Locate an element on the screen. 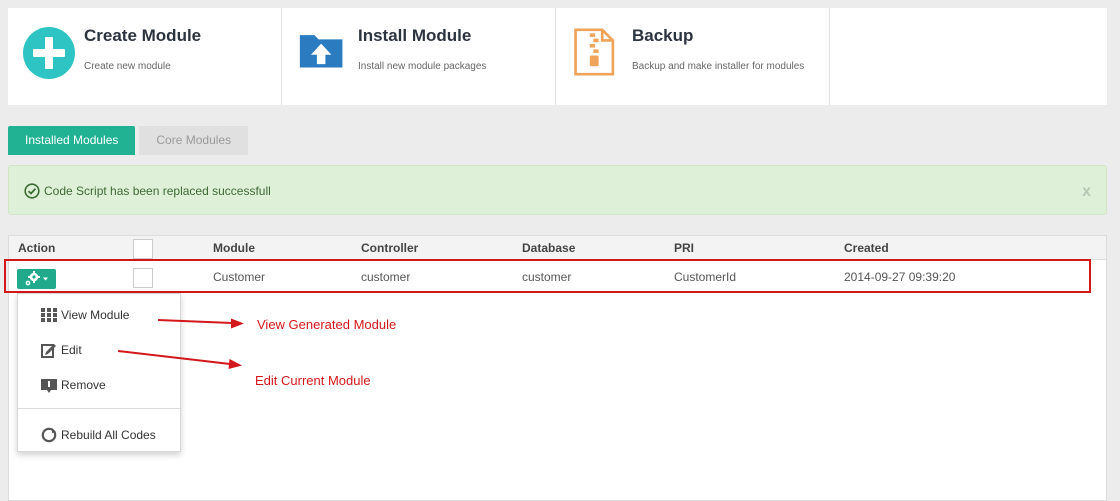 This screenshot has height=501, width=1120. create-module-desc: Create new module is located at coordinates (127, 66).